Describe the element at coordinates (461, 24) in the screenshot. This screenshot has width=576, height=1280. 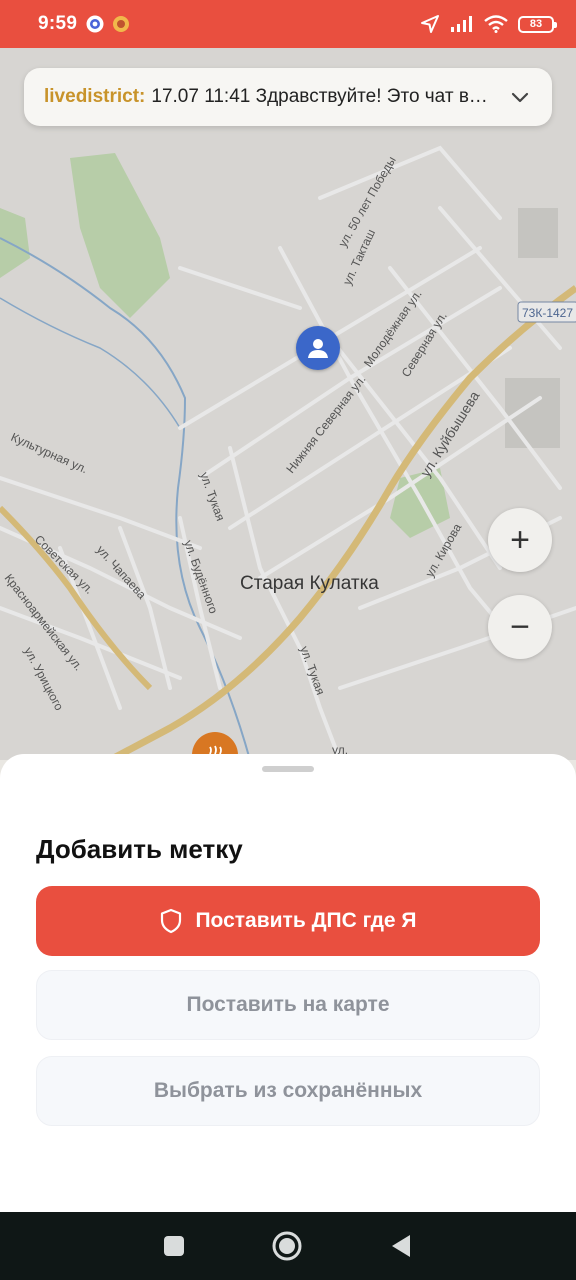
I see `signal-icon` at that location.